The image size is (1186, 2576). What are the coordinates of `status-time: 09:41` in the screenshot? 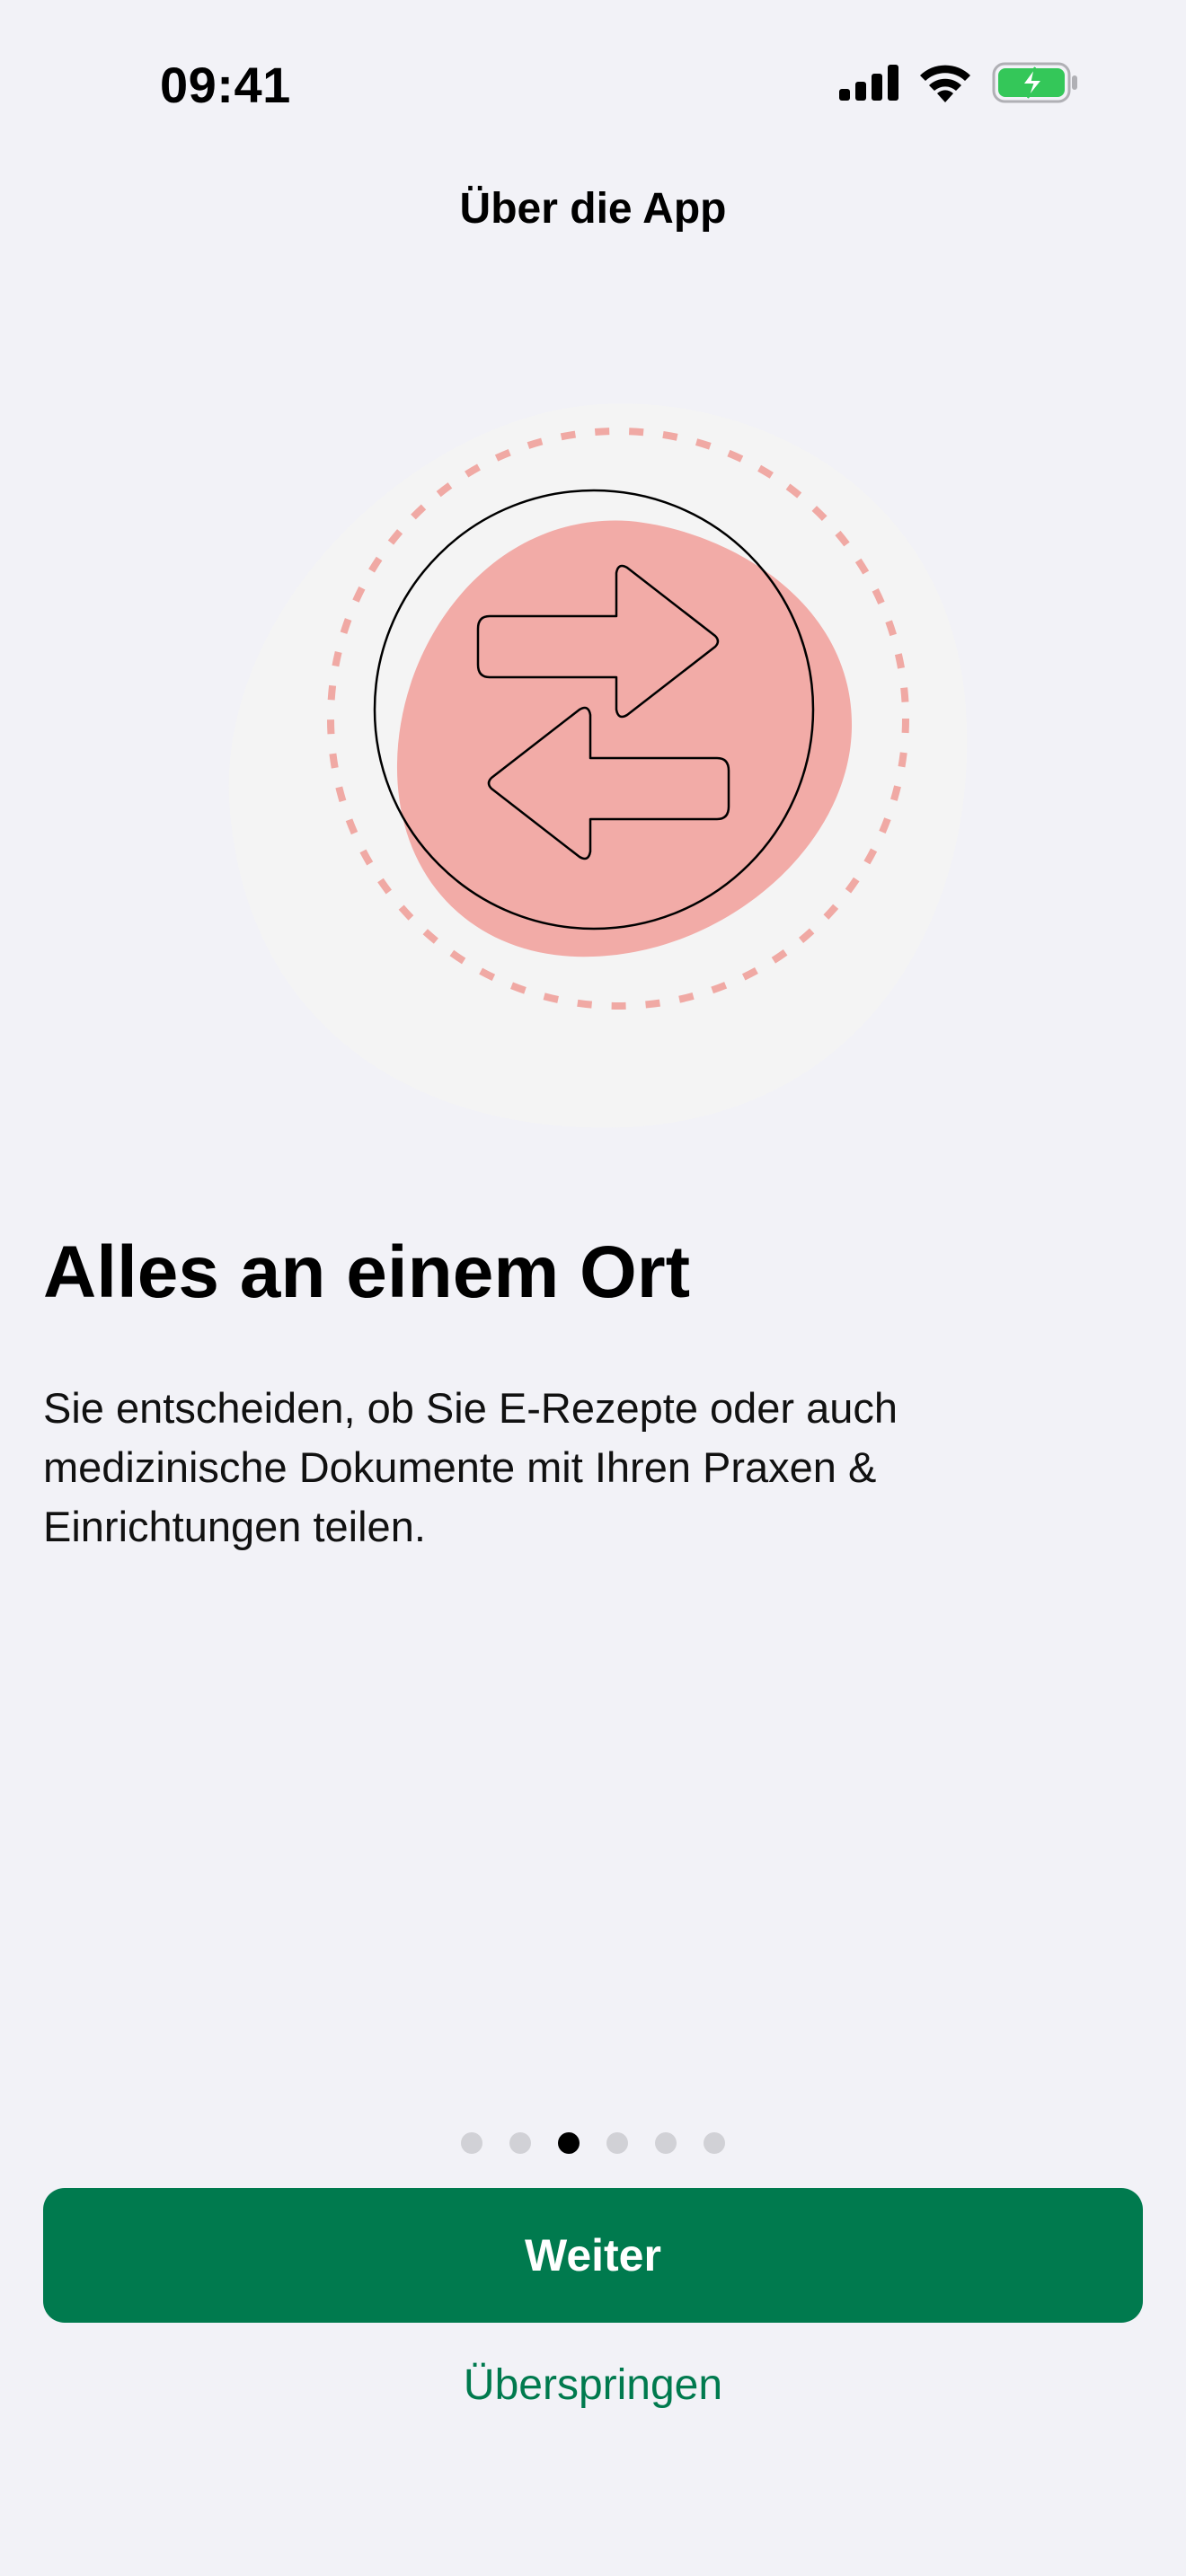 It's located at (225, 85).